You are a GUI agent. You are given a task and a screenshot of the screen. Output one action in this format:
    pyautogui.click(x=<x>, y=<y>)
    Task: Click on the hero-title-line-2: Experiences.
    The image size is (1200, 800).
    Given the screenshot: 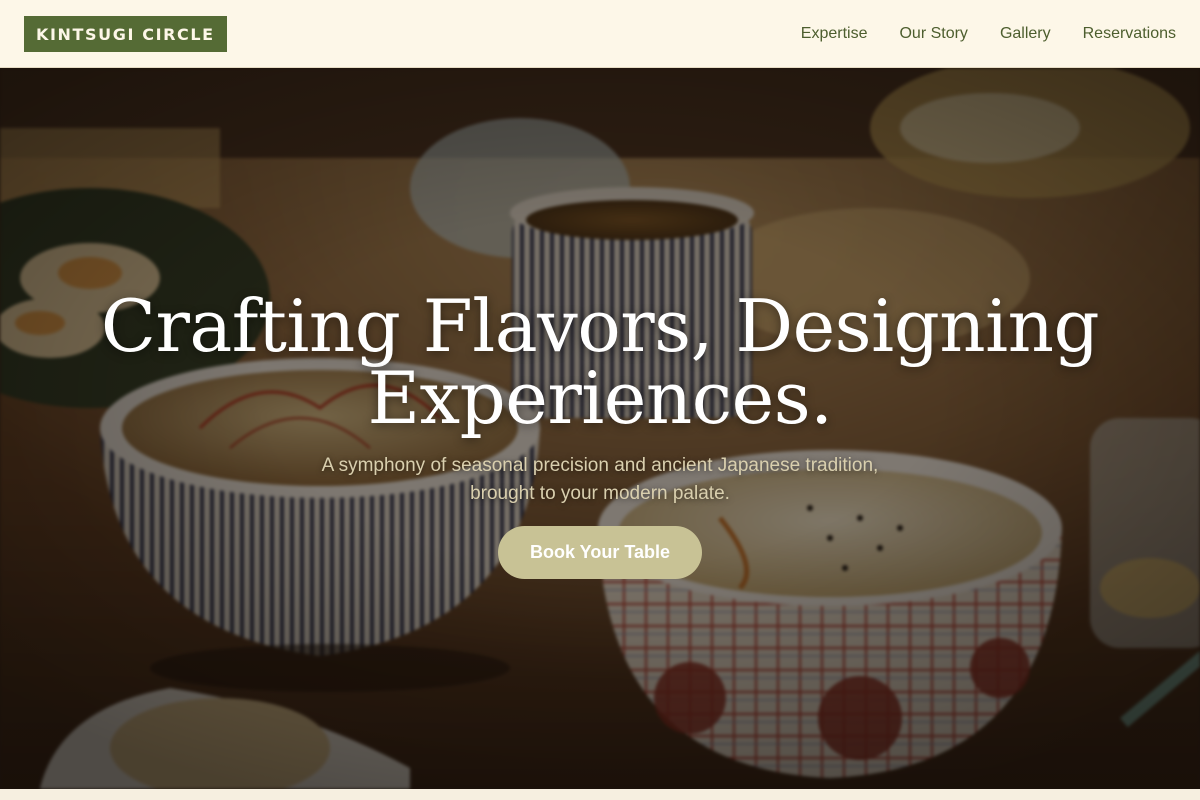 What is the action you would take?
    pyautogui.click(x=600, y=398)
    